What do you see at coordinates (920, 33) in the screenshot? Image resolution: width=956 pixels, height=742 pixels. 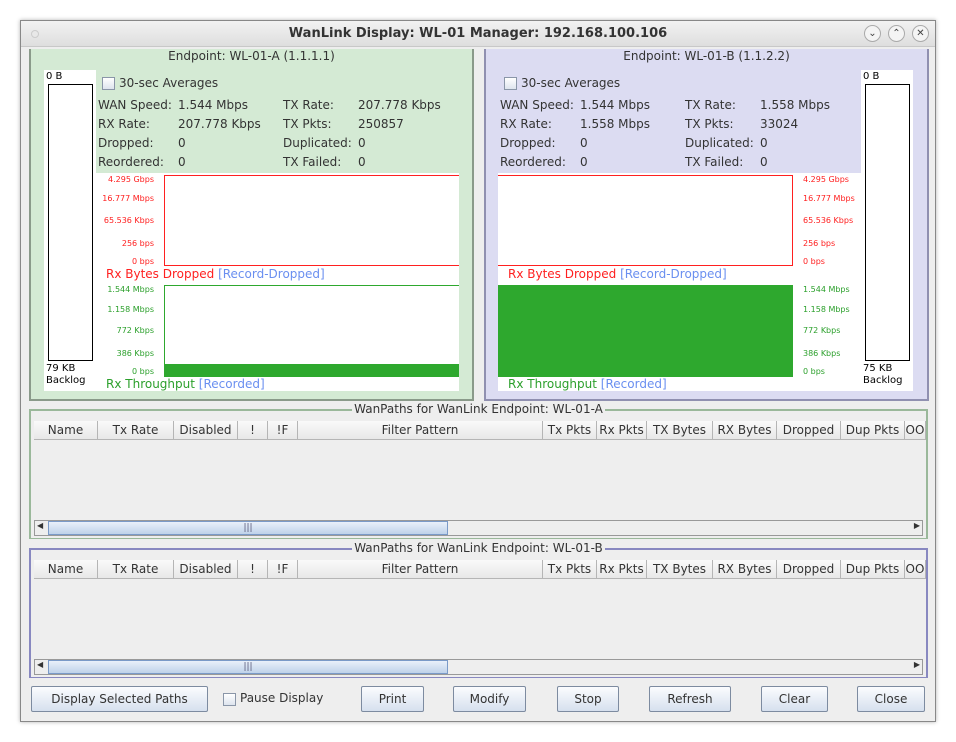 I see `close-window-button: ✕` at bounding box center [920, 33].